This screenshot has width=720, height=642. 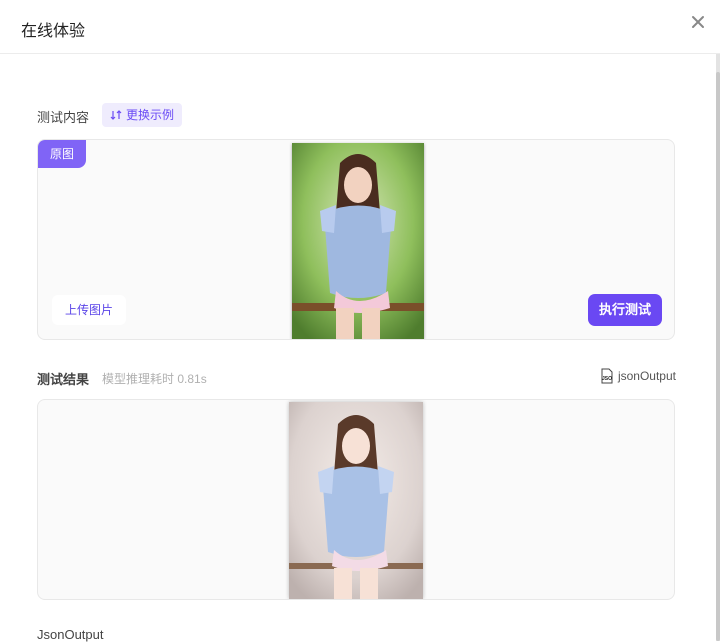 I want to click on json-output-link-label: jsonOutput, so click(x=646, y=376).